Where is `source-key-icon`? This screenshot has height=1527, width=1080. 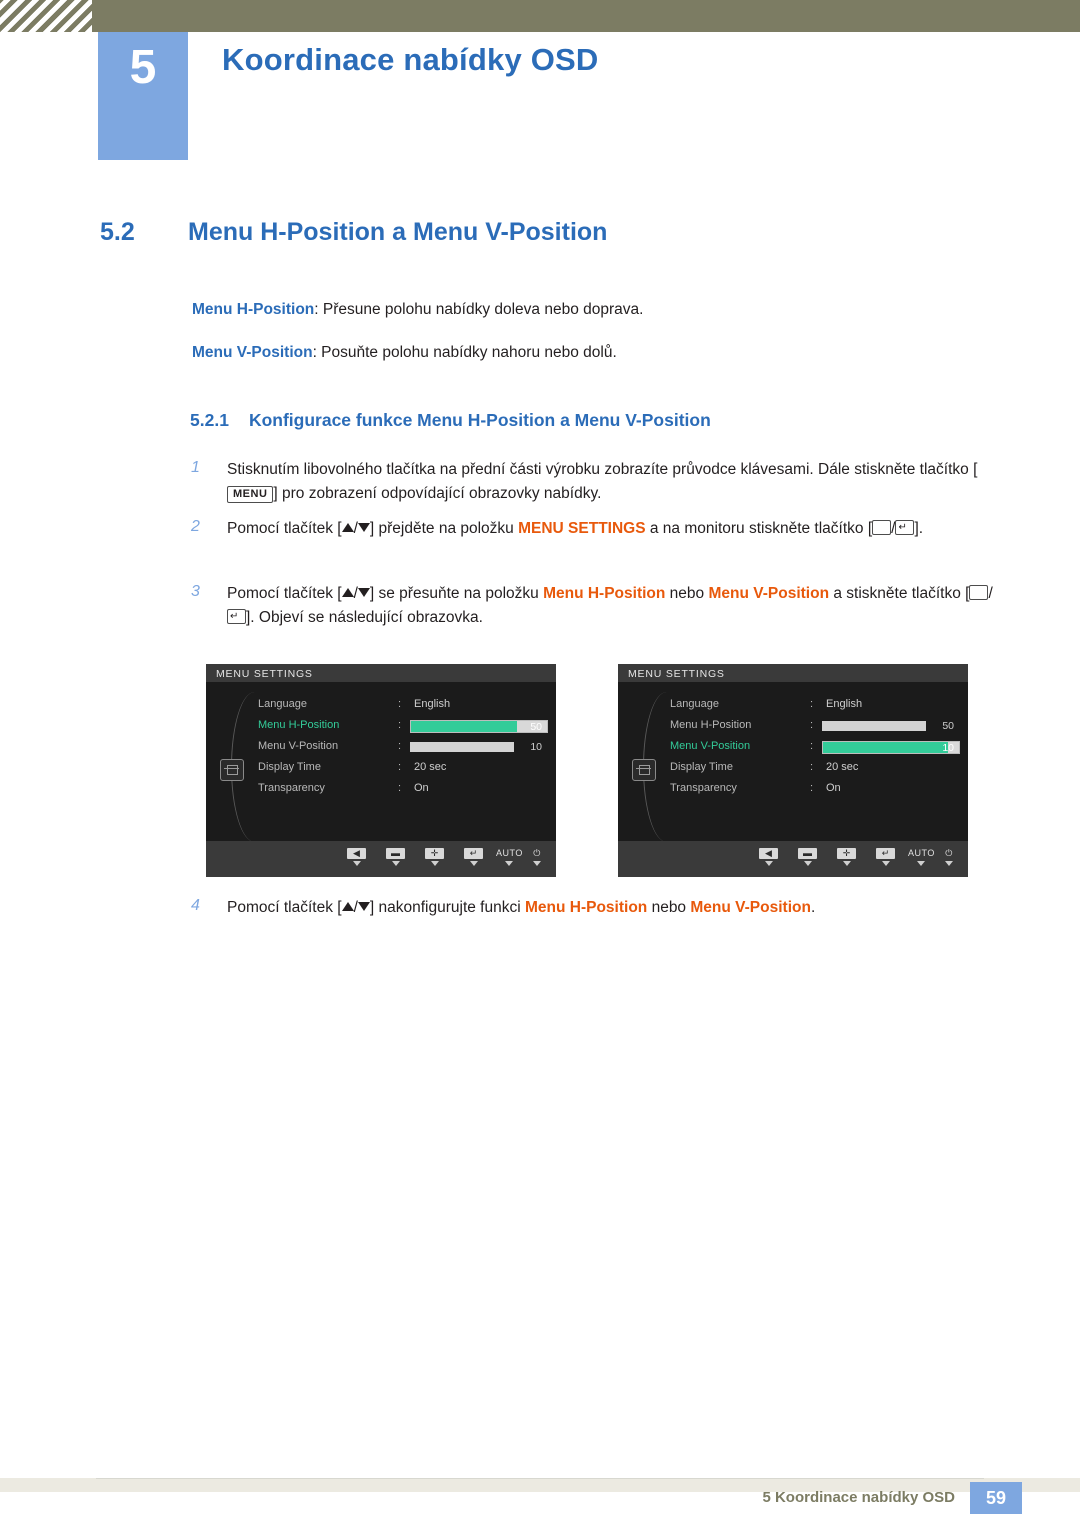
source-key-icon is located at coordinates (882, 527).